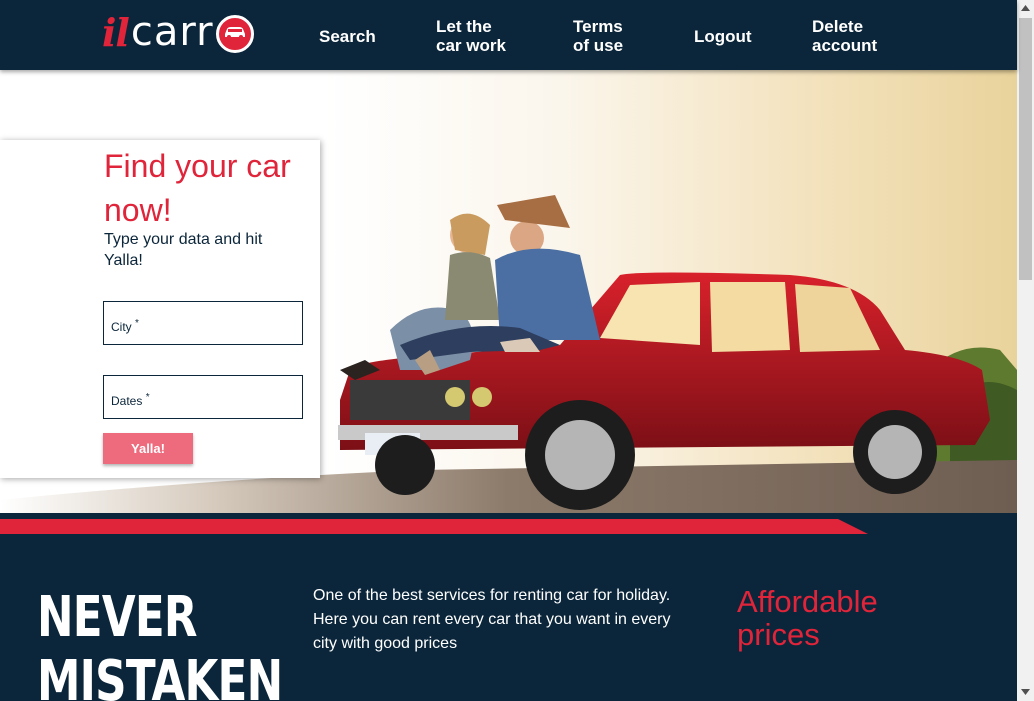 This screenshot has height=701, width=1034. What do you see at coordinates (147, 397) in the screenshot?
I see `dates-required-mark: *` at bounding box center [147, 397].